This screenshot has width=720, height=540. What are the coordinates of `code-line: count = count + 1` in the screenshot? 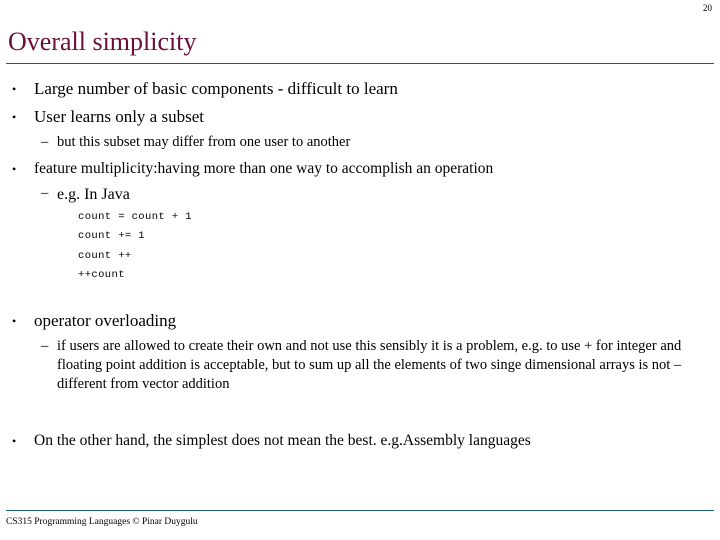 It's located at (135, 217).